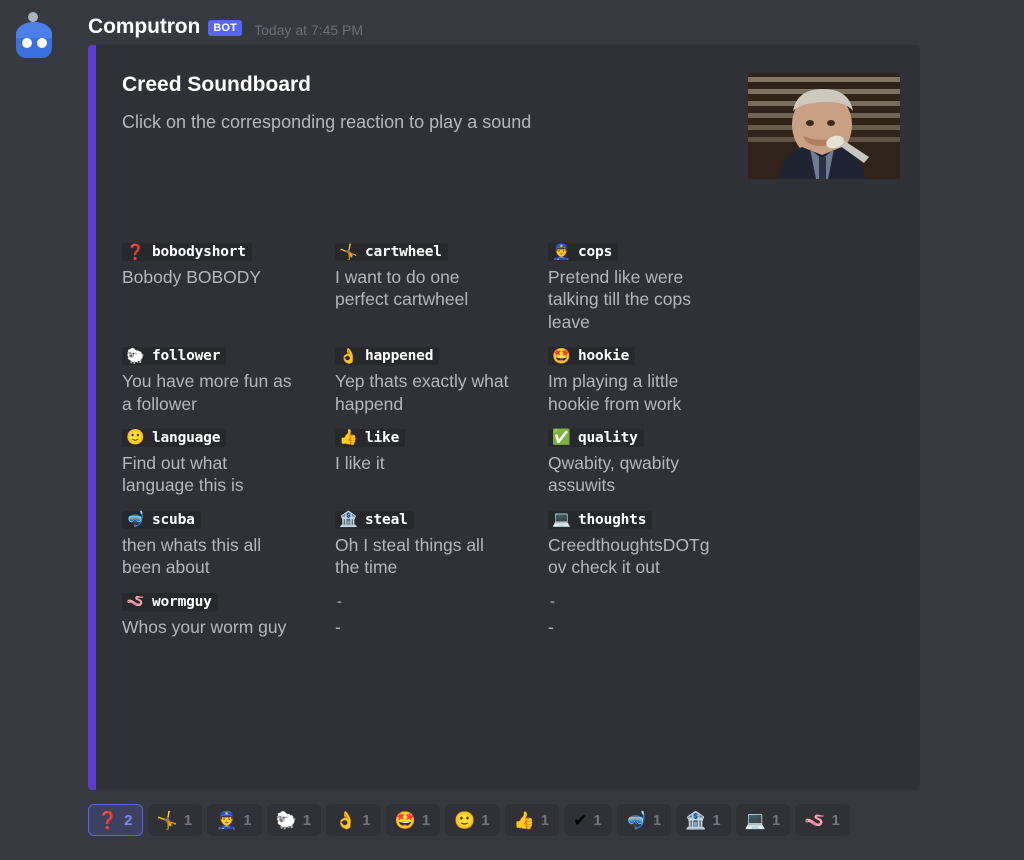 The height and width of the screenshot is (860, 1024). Describe the element at coordinates (204, 626) in the screenshot. I see `field-value: Whos your worm guy` at that location.